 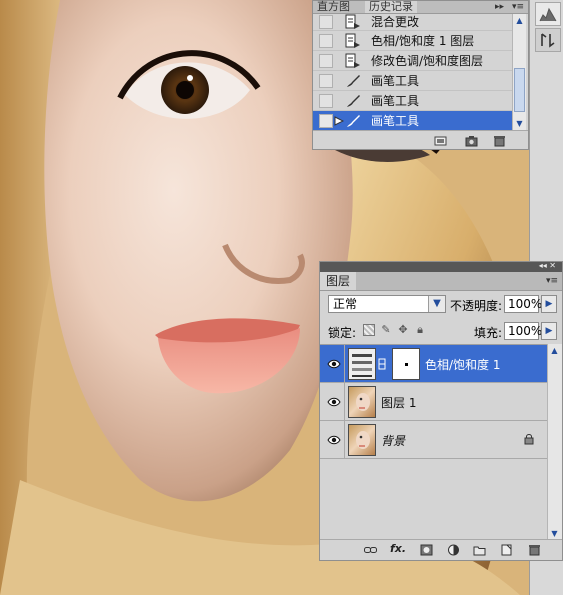 What do you see at coordinates (426, 550) in the screenshot?
I see `add-mask-icon` at bounding box center [426, 550].